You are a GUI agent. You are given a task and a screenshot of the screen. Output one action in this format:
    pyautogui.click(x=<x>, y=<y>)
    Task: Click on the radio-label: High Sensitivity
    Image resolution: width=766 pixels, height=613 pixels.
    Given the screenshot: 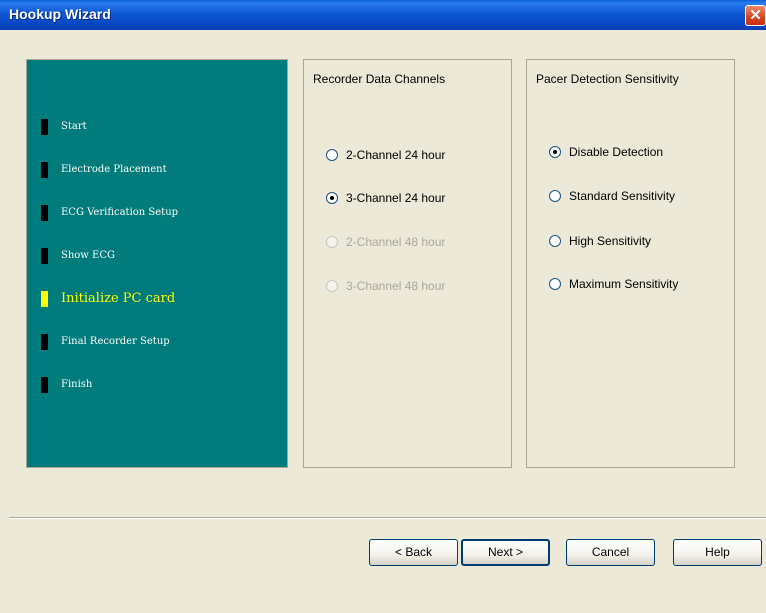 What is the action you would take?
    pyautogui.click(x=610, y=241)
    